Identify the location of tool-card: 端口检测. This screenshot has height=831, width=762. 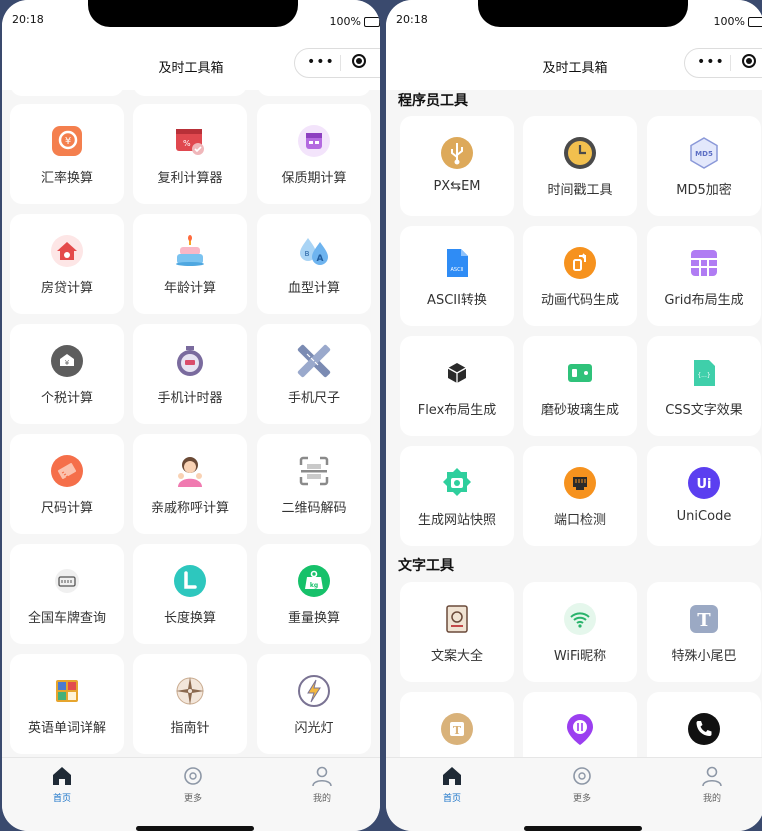
(580, 496).